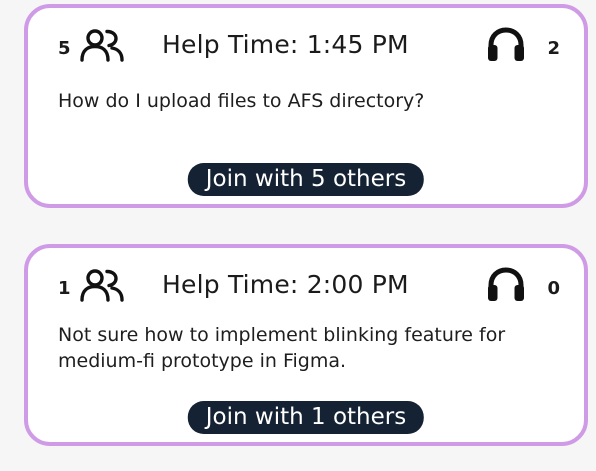 This screenshot has width=596, height=471. What do you see at coordinates (241, 101) in the screenshot?
I see `question-text: How do I upload files to AFS directory?` at bounding box center [241, 101].